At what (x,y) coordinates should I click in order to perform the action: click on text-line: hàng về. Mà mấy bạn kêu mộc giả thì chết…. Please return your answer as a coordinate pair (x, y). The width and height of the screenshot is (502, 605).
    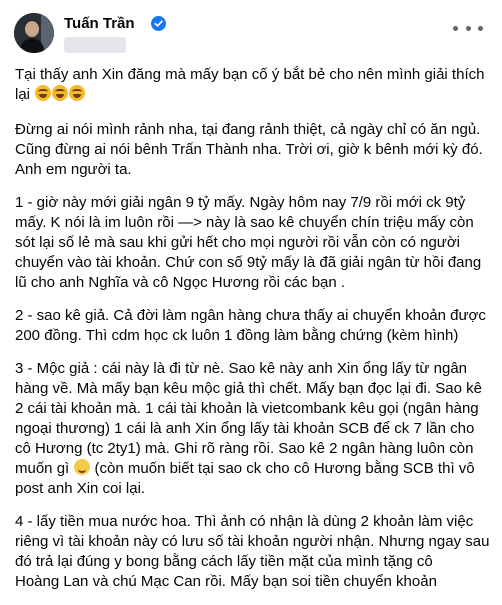
    Looking at the image, I should click on (248, 388).